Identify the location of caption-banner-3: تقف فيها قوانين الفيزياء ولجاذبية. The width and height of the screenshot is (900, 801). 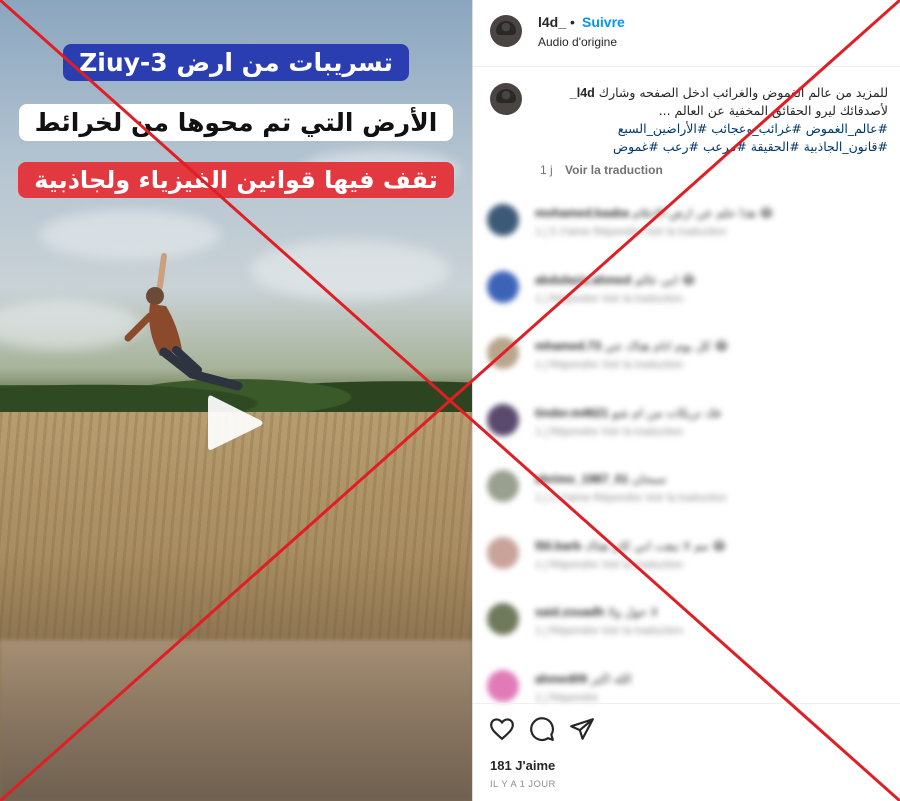
(236, 180).